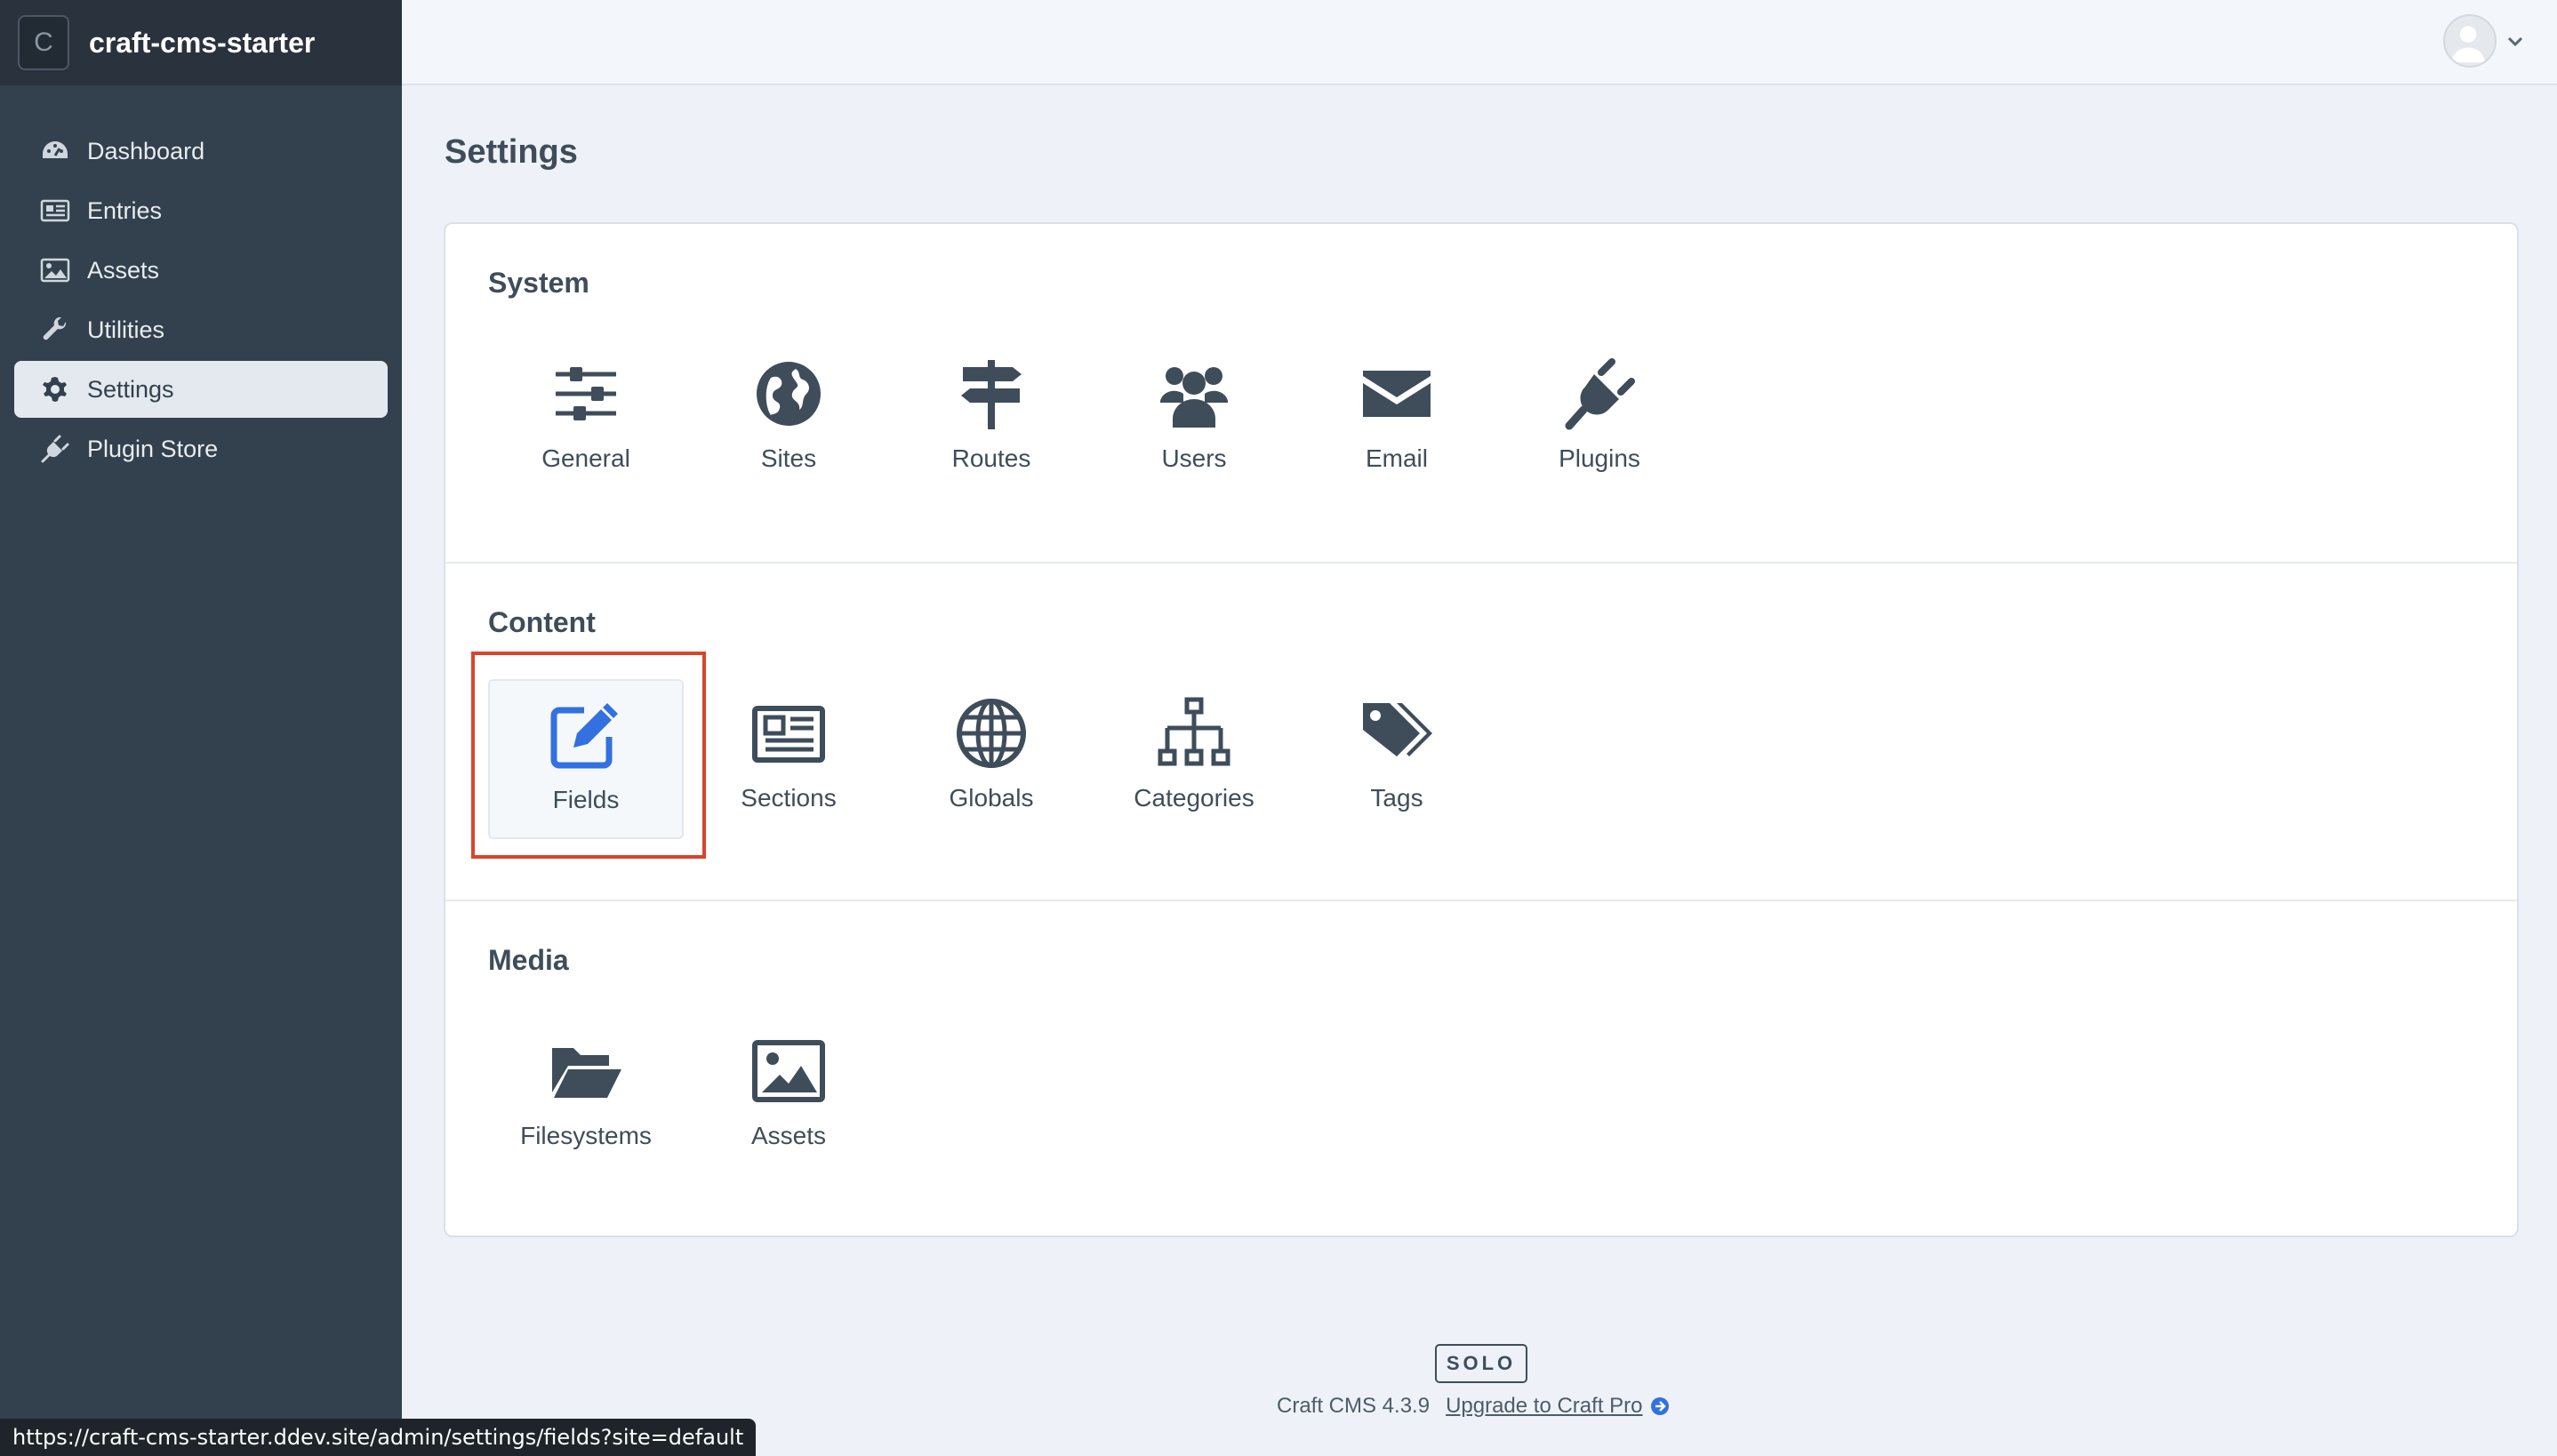  I want to click on section-heading: System, so click(538, 283).